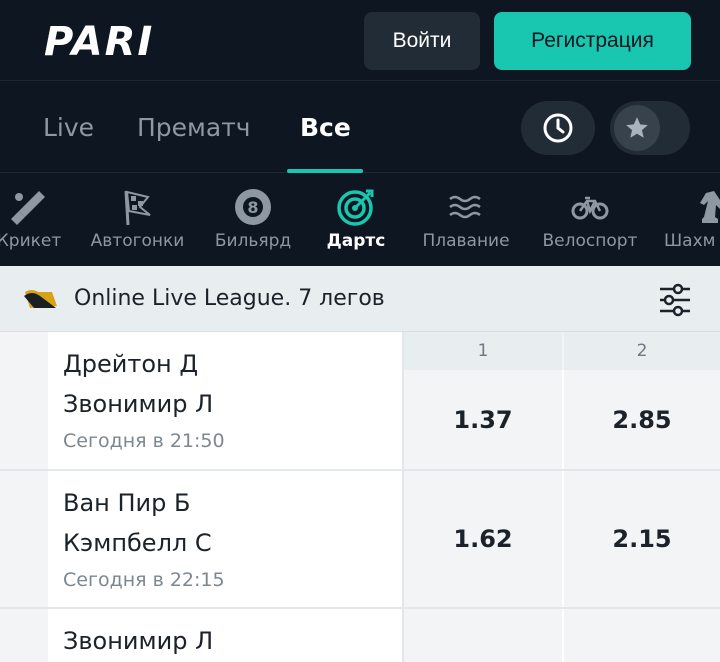 The image size is (720, 662). Describe the element at coordinates (592, 41) in the screenshot. I see `register-button: Регистрация` at that location.